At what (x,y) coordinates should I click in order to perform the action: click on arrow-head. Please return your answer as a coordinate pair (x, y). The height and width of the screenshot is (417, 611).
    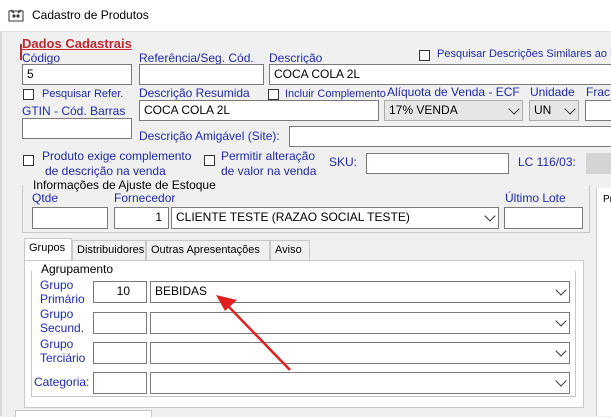
    Looking at the image, I should click on (226, 303).